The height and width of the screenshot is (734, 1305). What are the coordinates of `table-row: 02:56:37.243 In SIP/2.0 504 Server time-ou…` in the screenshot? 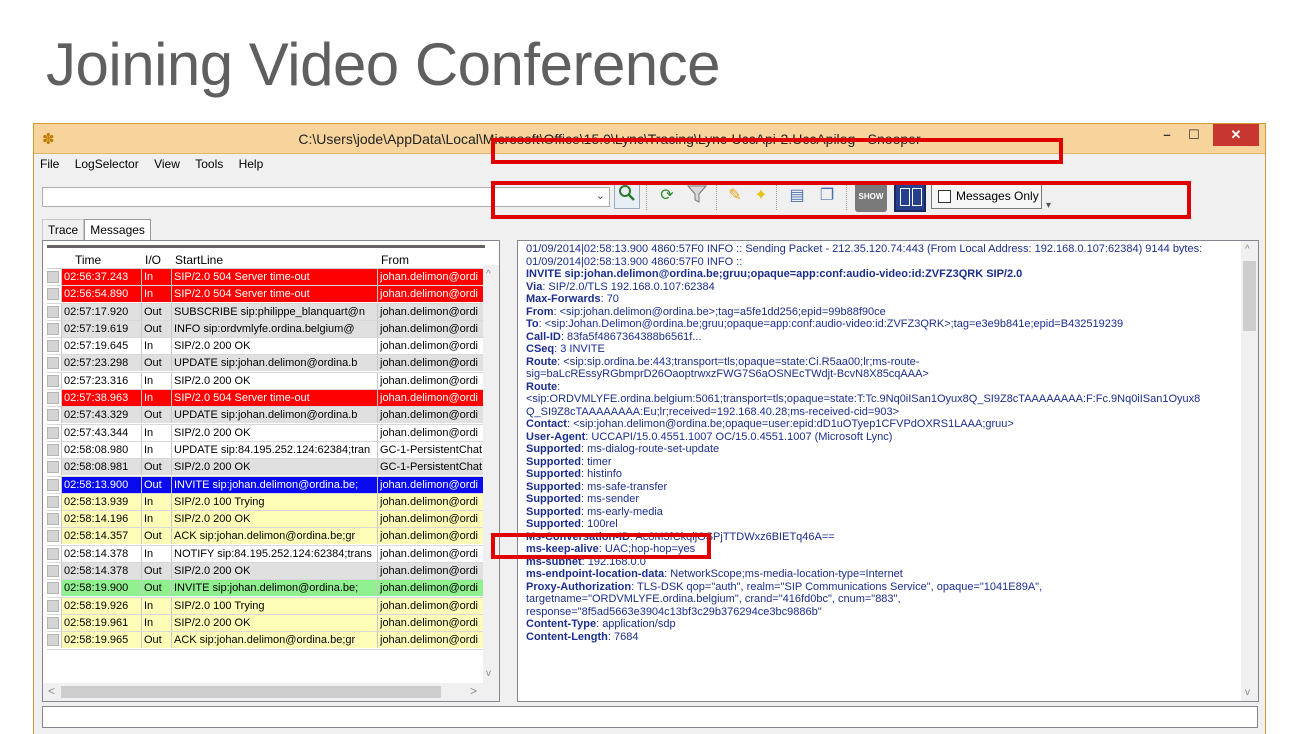 It's located at (268, 278).